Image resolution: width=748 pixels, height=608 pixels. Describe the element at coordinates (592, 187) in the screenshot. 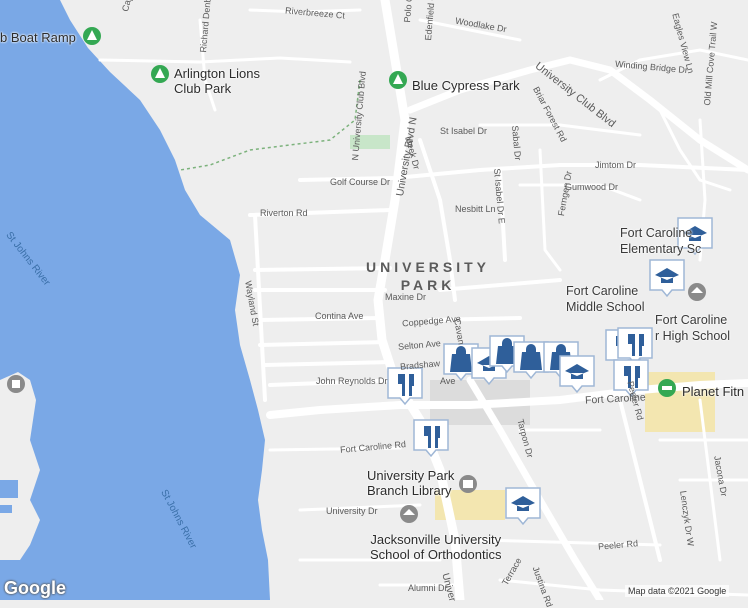

I see `street-label: Gumwood Dr` at that location.